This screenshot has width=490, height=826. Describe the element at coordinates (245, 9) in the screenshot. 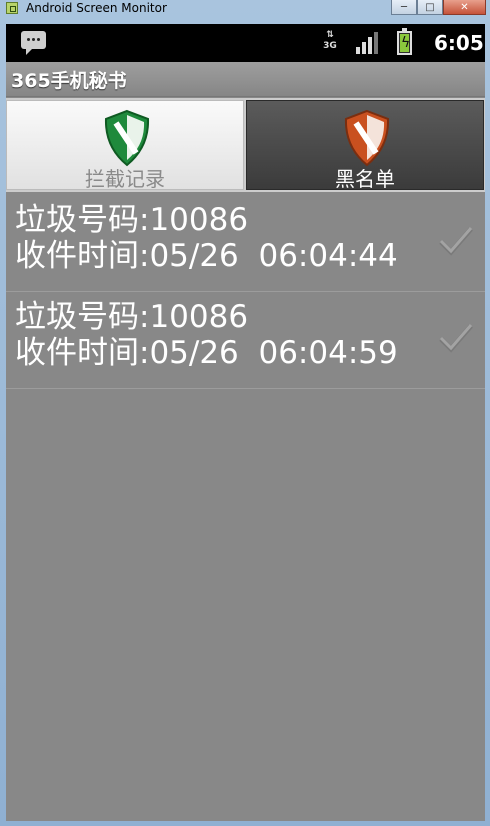

I see `window-titlebar: Android Screen Monitor ─ □ ✕` at that location.